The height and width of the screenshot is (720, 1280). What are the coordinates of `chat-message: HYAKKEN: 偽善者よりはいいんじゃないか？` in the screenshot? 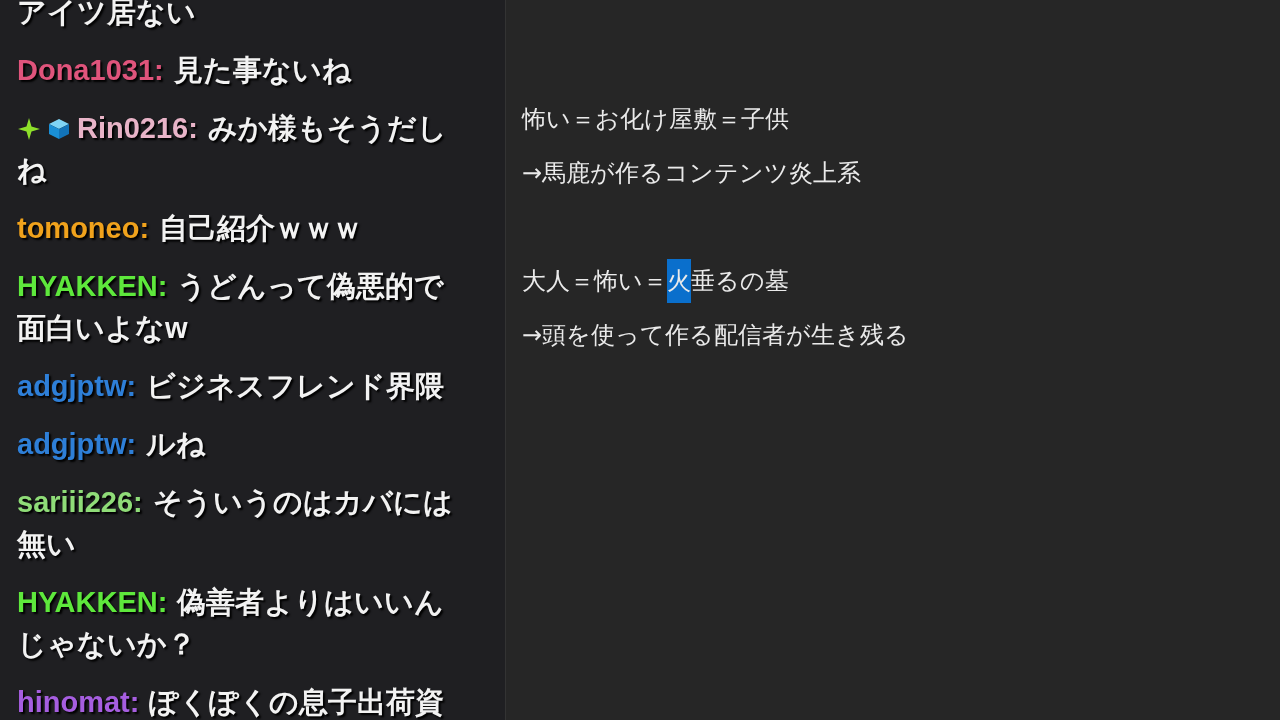 It's located at (231, 623).